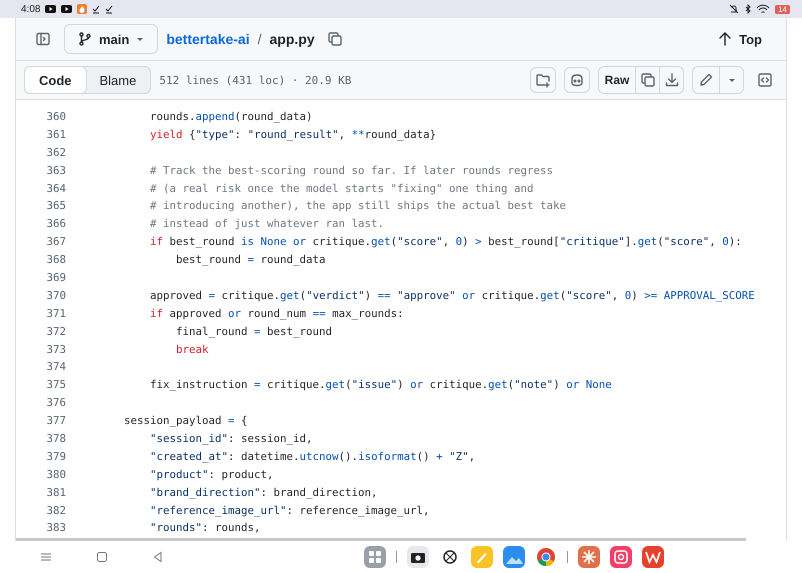 This screenshot has height=573, width=802. What do you see at coordinates (514, 557) in the screenshot?
I see `gallery-app-icon` at bounding box center [514, 557].